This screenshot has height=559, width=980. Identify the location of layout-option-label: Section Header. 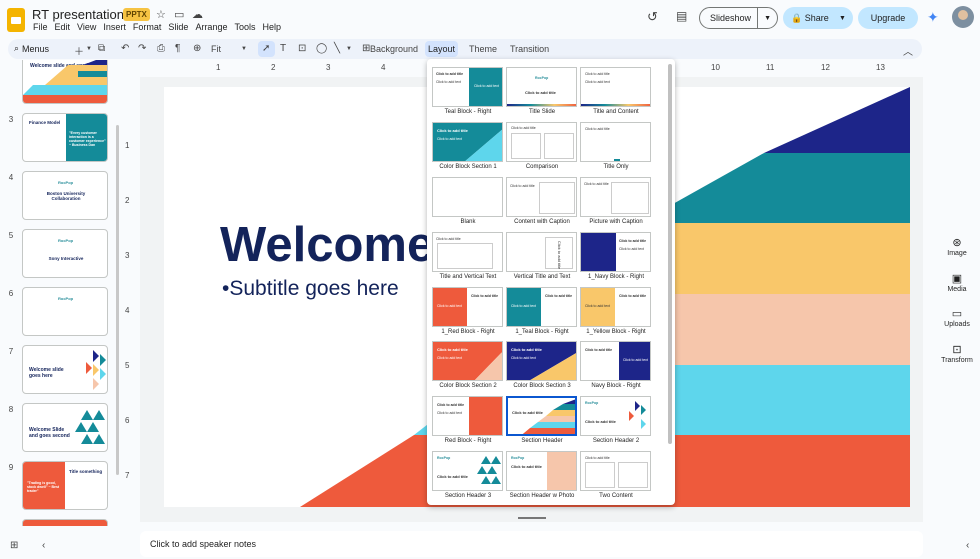
(542, 441).